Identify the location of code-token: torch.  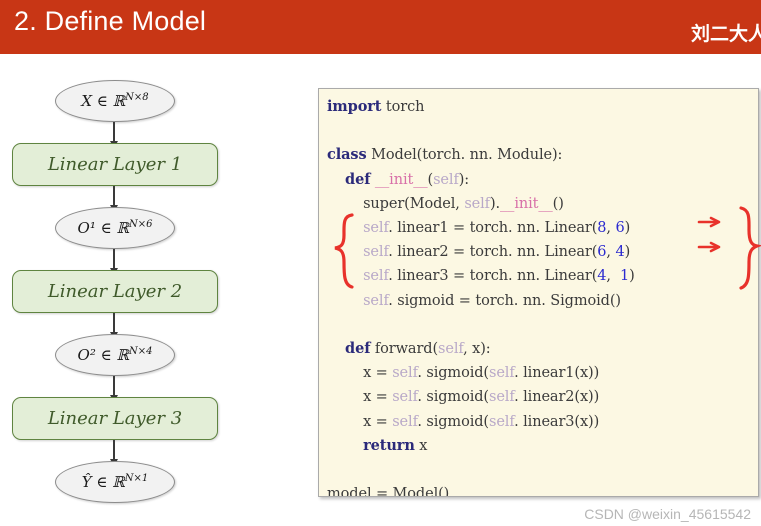
(403, 107).